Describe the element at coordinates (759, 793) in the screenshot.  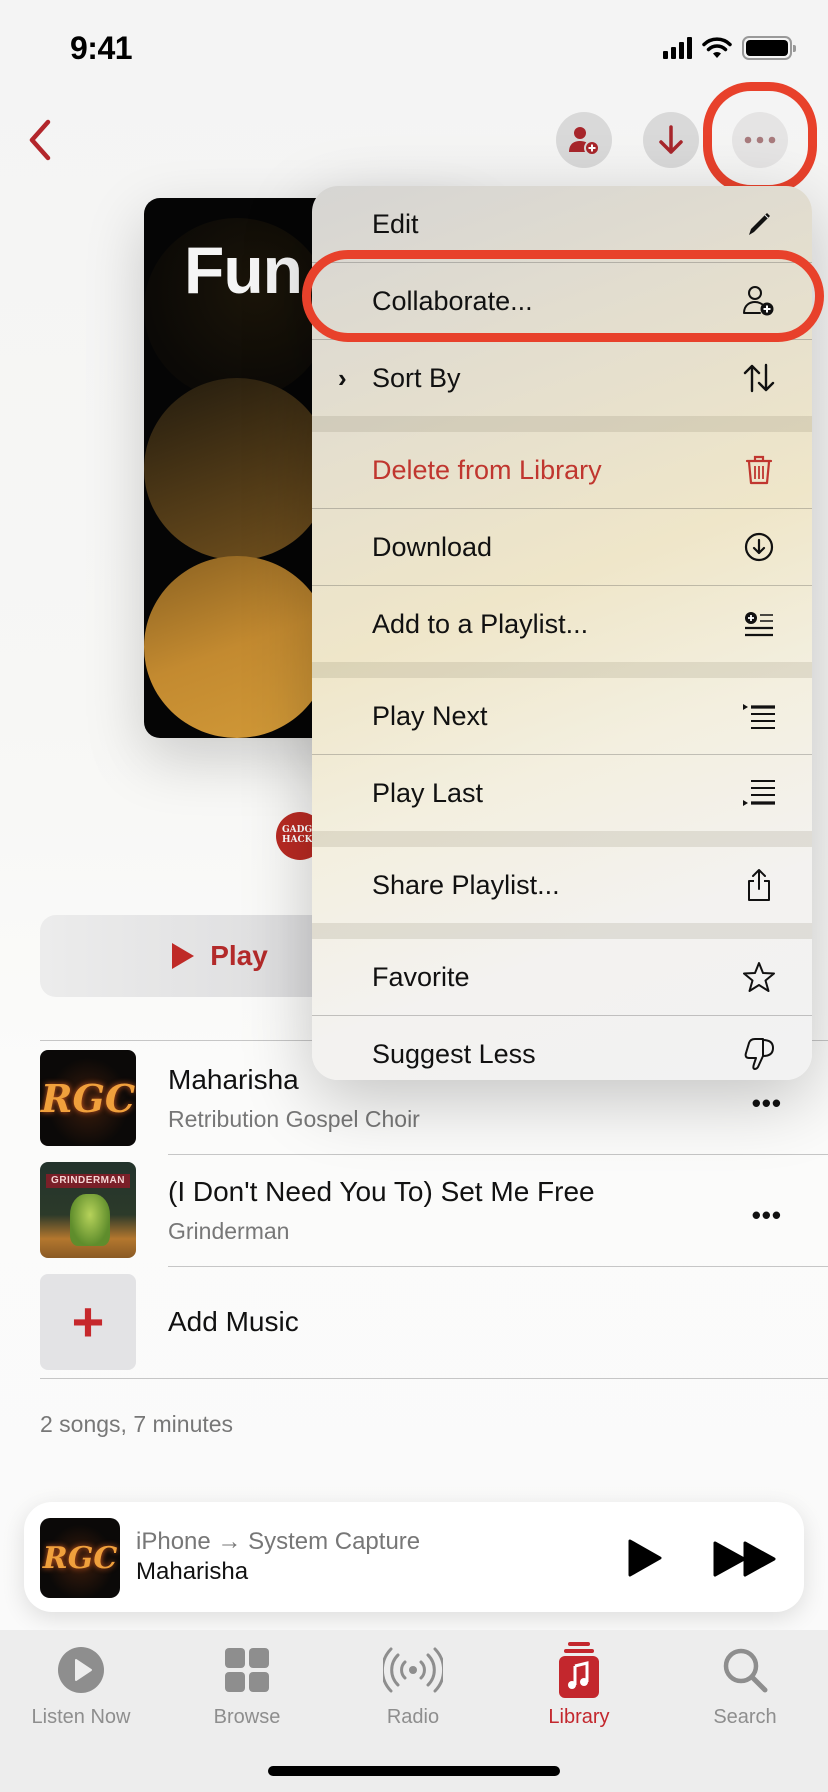
I see `play-last-icon` at that location.